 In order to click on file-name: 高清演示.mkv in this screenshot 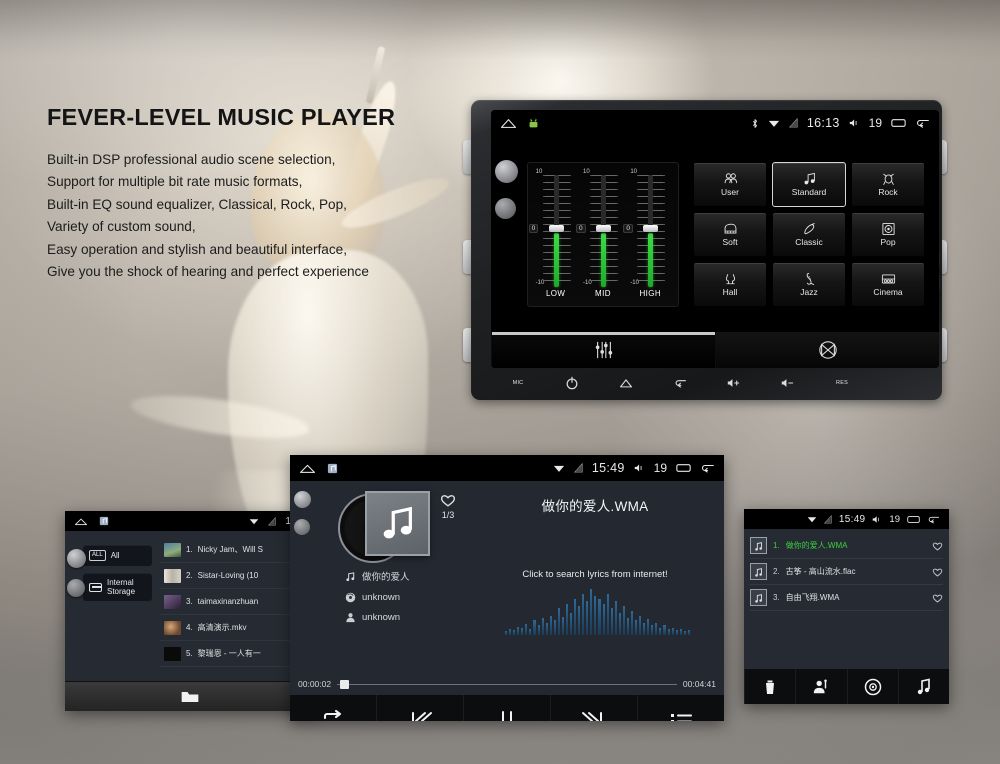, I will do `click(222, 627)`.